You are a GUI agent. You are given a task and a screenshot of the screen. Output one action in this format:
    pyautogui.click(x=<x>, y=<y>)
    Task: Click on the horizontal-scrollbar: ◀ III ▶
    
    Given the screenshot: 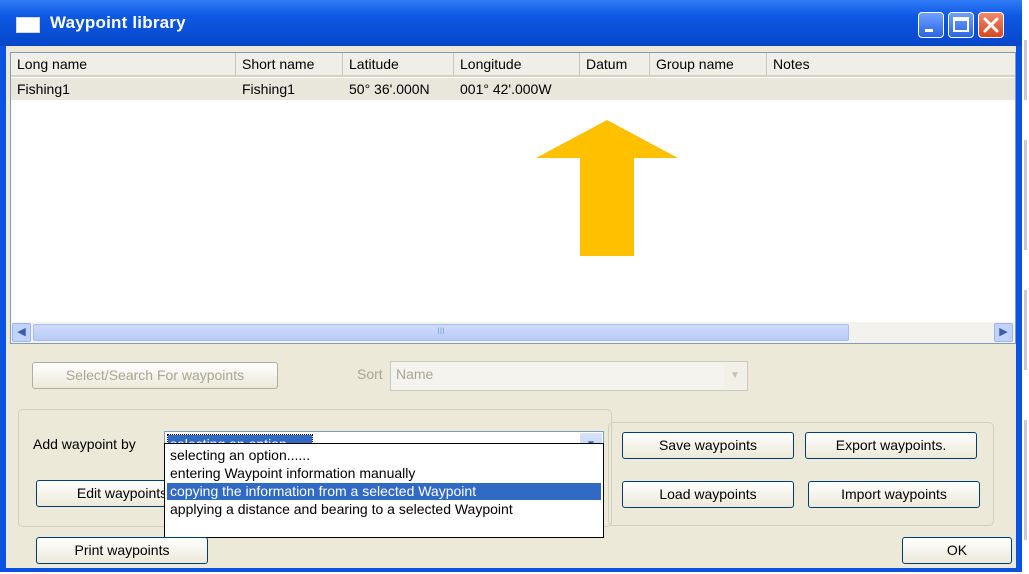 What is the action you would take?
    pyautogui.click(x=513, y=332)
    